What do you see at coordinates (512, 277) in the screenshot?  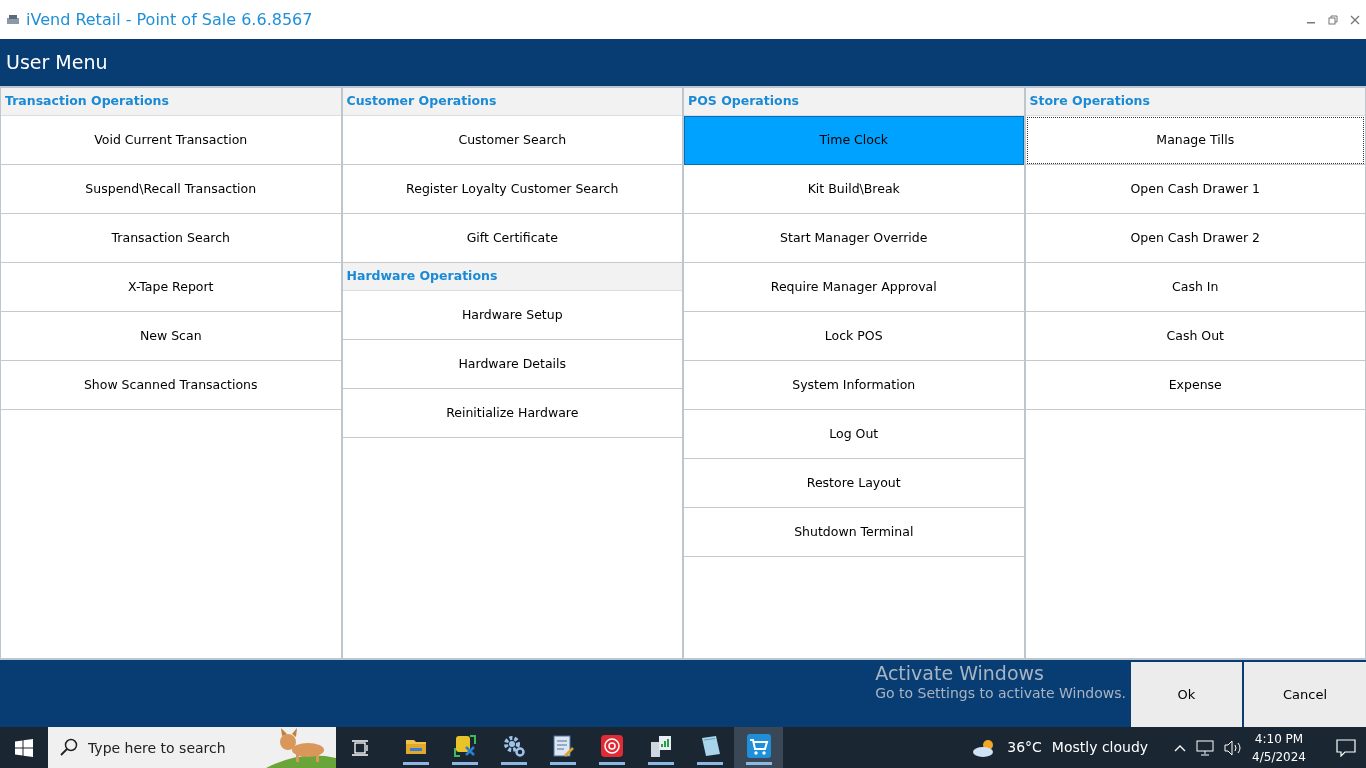 I see `section-heading: Hardware Operations` at bounding box center [512, 277].